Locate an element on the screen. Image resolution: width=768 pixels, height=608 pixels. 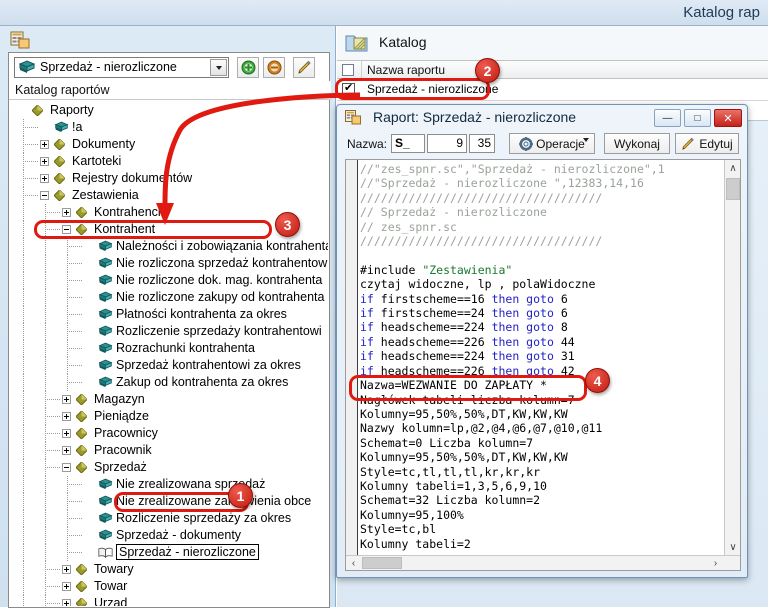
tree-item: Magazyn is located at coordinates (170, 399).